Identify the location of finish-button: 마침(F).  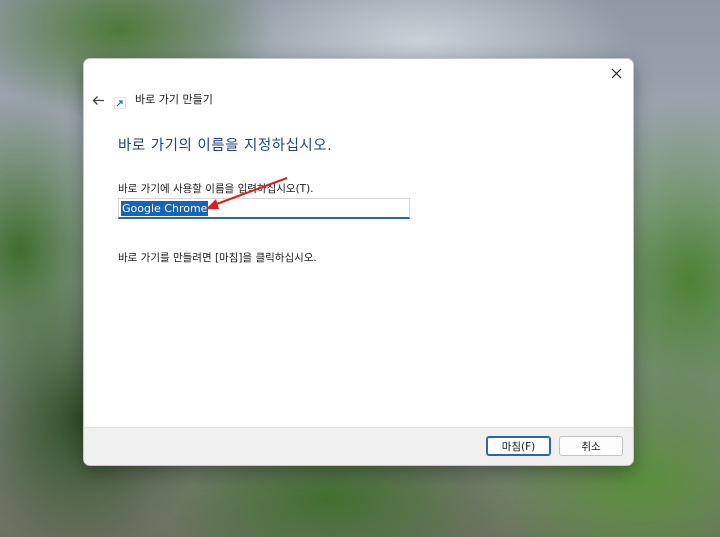
(518, 446).